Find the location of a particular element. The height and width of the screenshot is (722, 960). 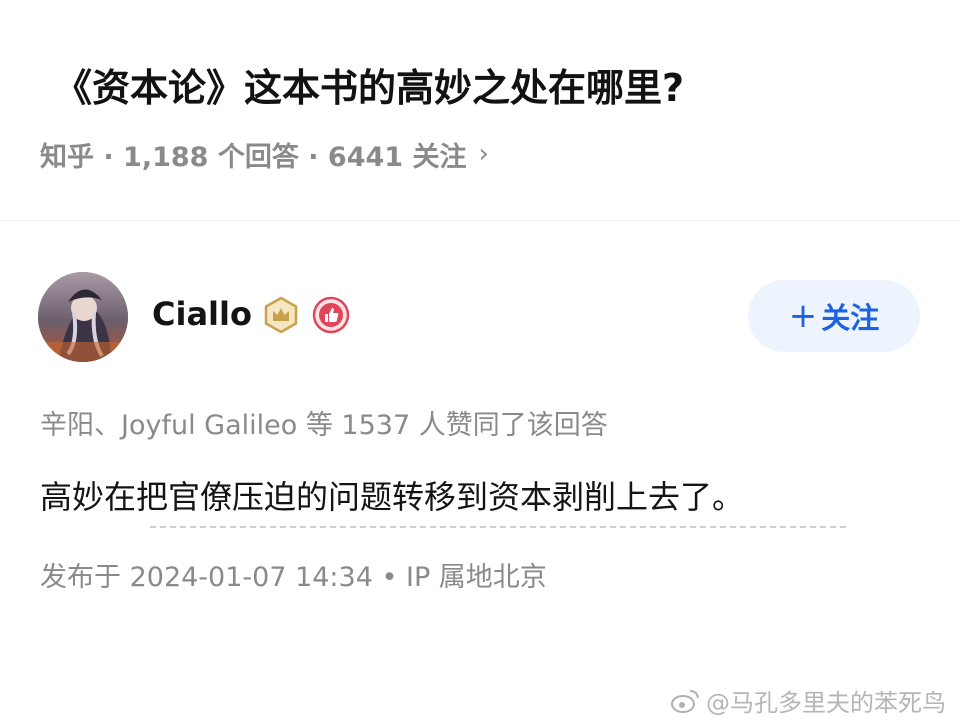

avatar is located at coordinates (83, 317).